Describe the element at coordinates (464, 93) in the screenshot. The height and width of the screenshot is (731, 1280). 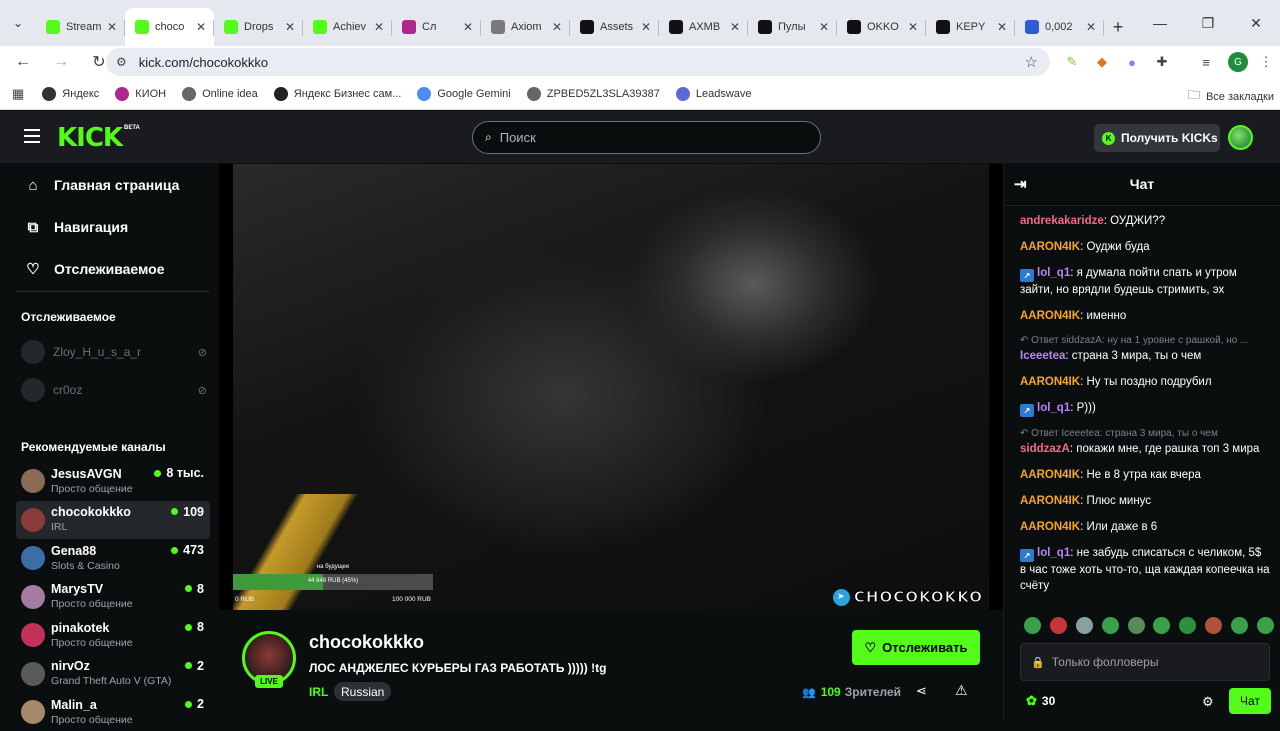
I see `bookmark-item: Google Gemini` at that location.